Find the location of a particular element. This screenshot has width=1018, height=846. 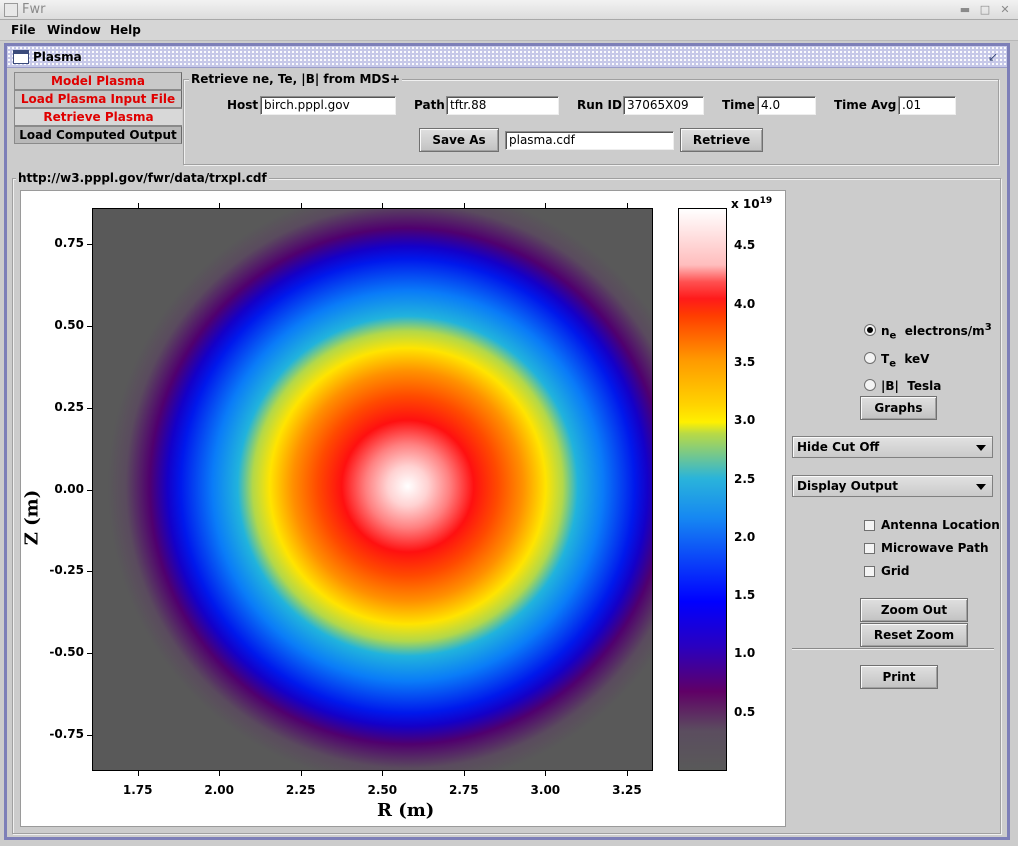

tab-retrieve-plasma: Retrieve Plasma is located at coordinates (98, 117).